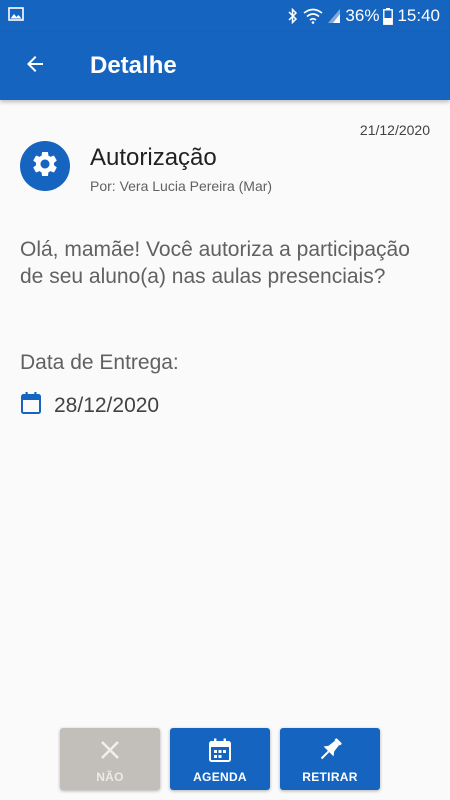  I want to click on gallery-icon, so click(16, 16).